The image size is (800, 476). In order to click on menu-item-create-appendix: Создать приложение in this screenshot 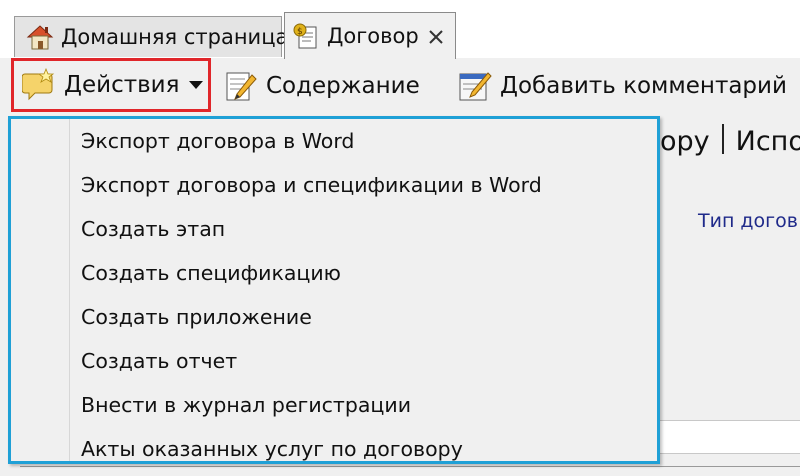, I will do `click(334, 317)`.